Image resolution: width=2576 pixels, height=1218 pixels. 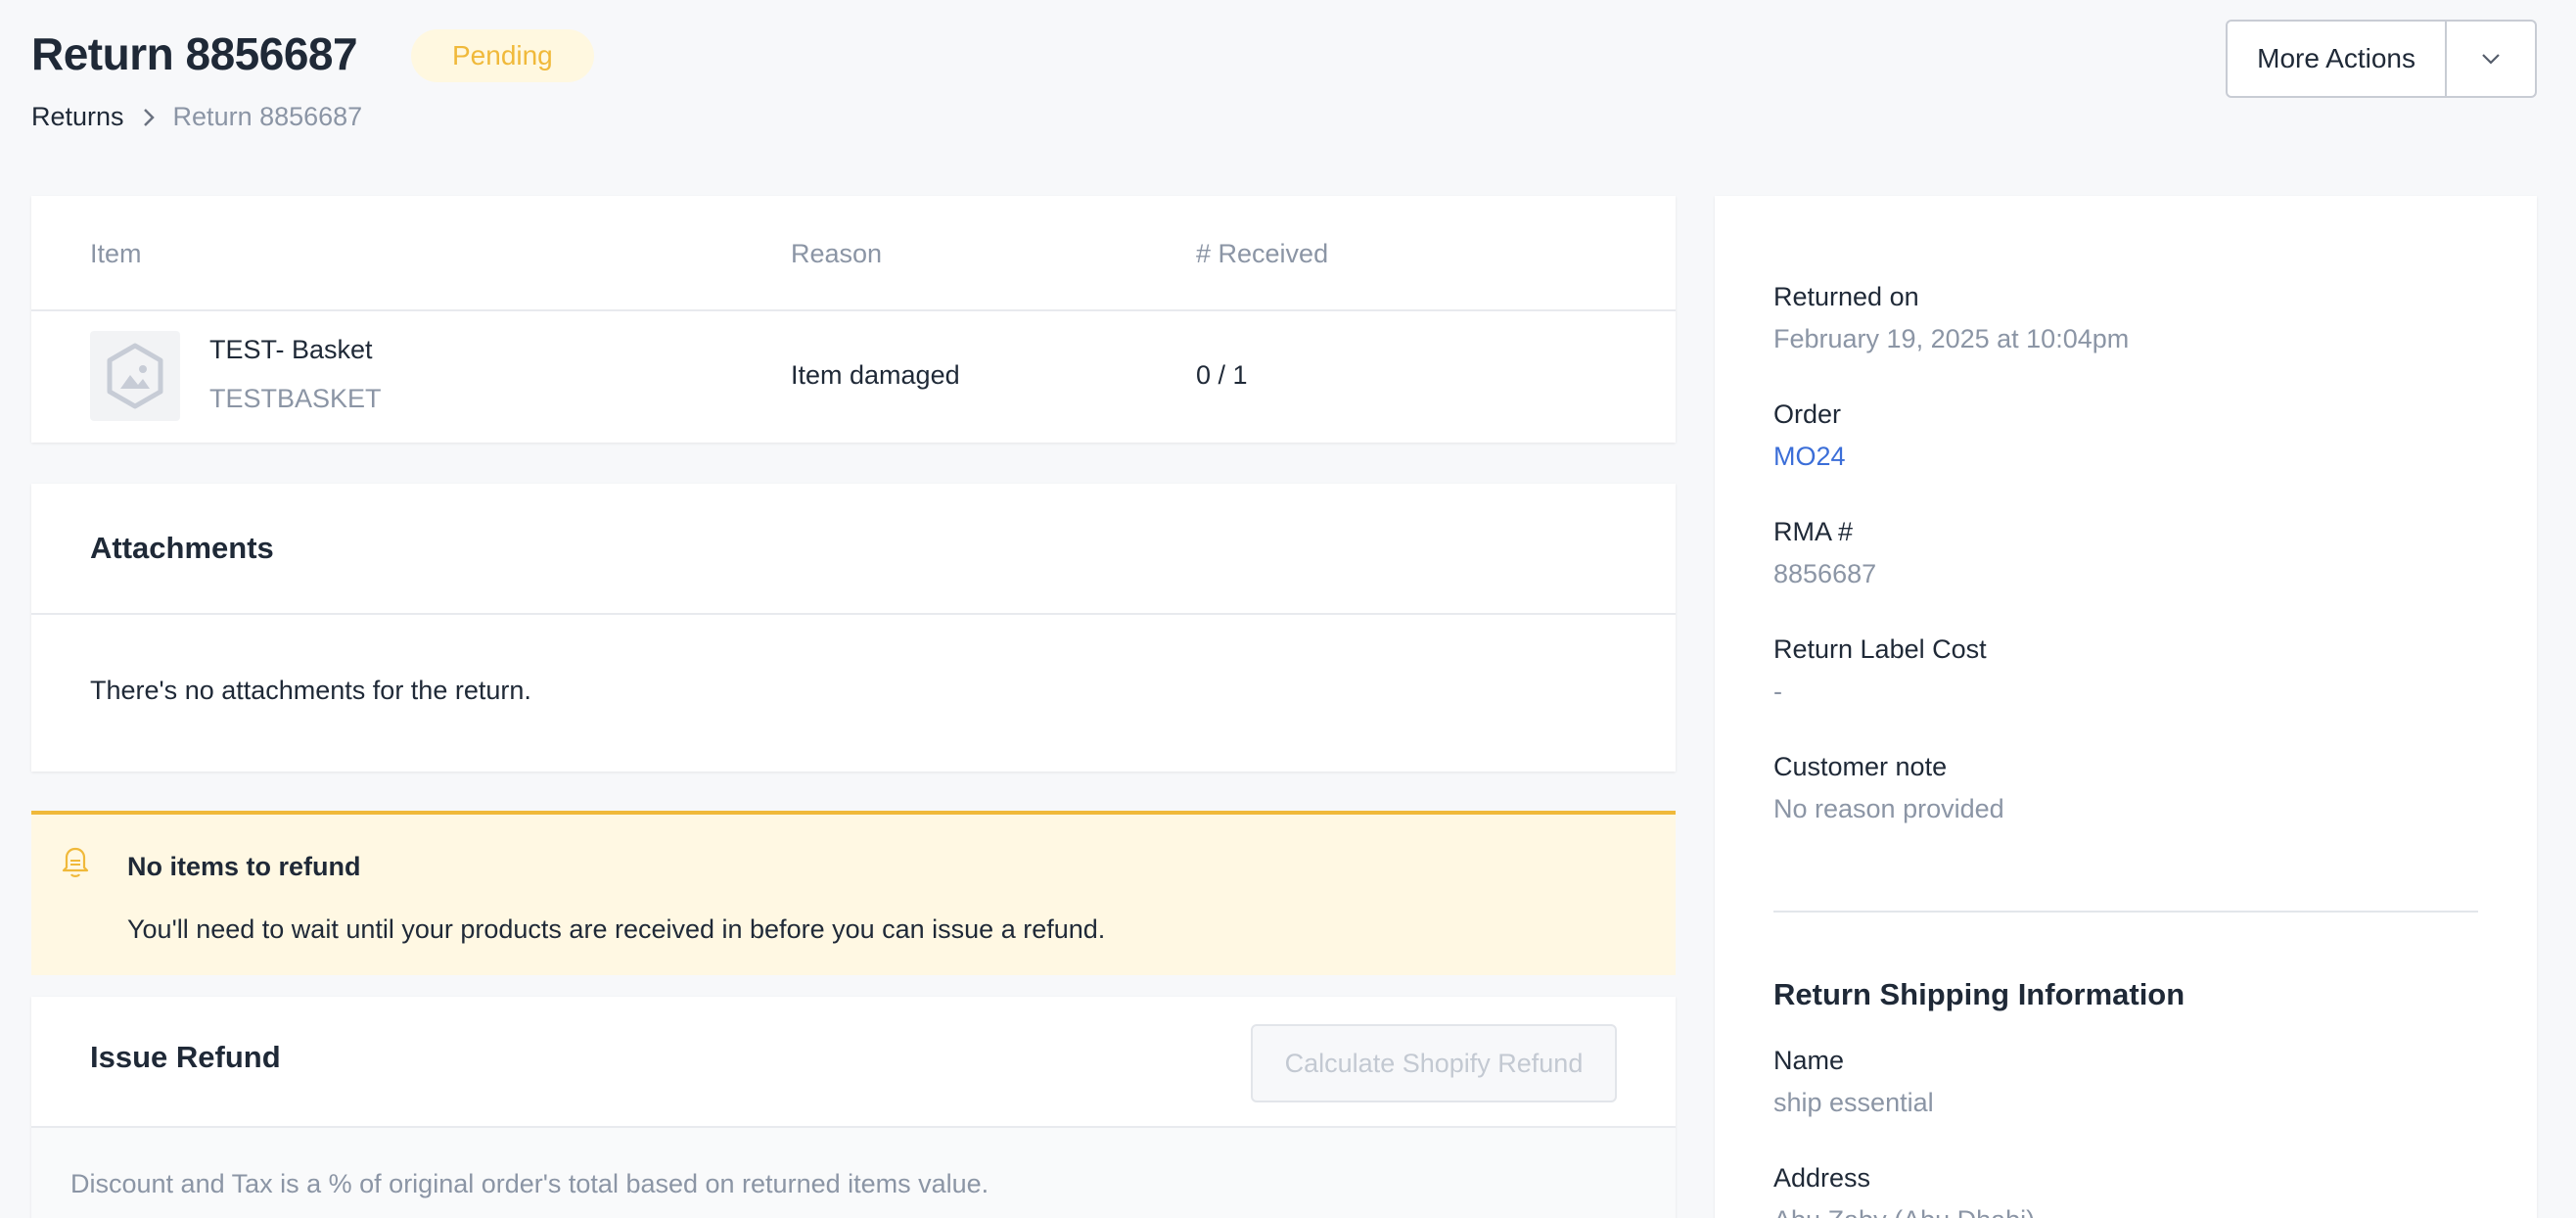 I want to click on shipping-name-label: Name, so click(x=1809, y=1060).